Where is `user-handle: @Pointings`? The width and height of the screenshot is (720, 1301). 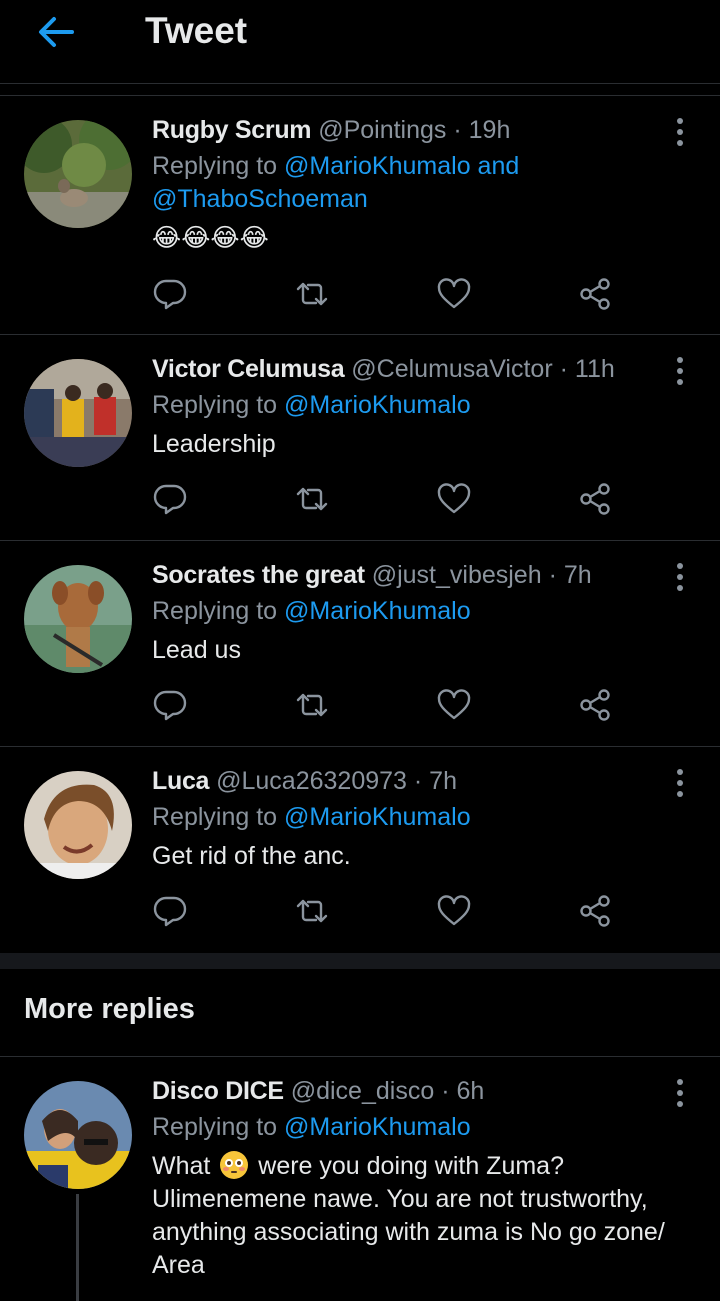
user-handle: @Pointings is located at coordinates (382, 130).